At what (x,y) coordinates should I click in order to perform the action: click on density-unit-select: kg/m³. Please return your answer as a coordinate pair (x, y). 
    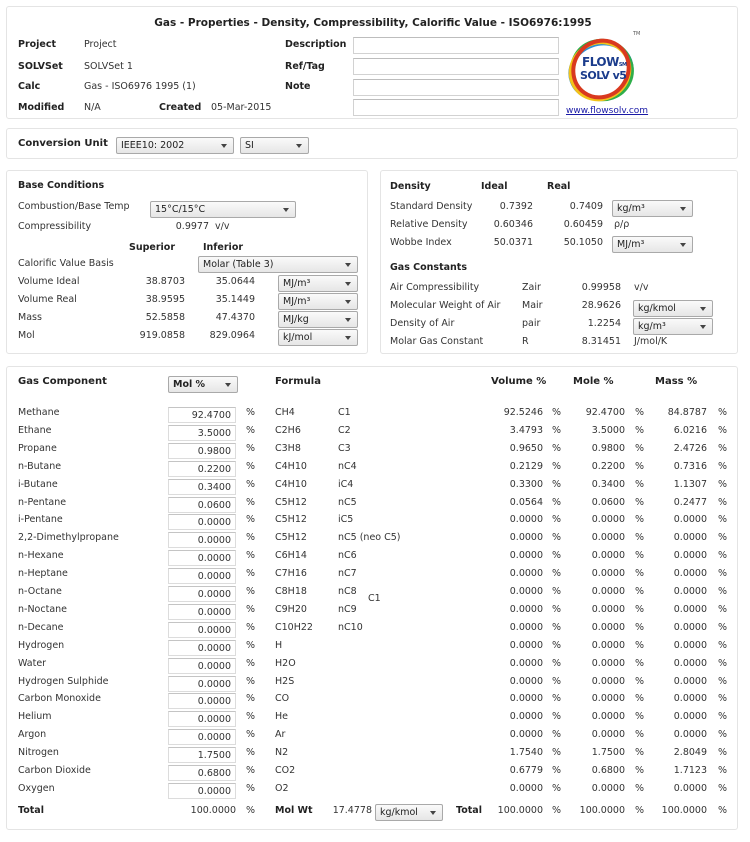
    Looking at the image, I should click on (652, 208).